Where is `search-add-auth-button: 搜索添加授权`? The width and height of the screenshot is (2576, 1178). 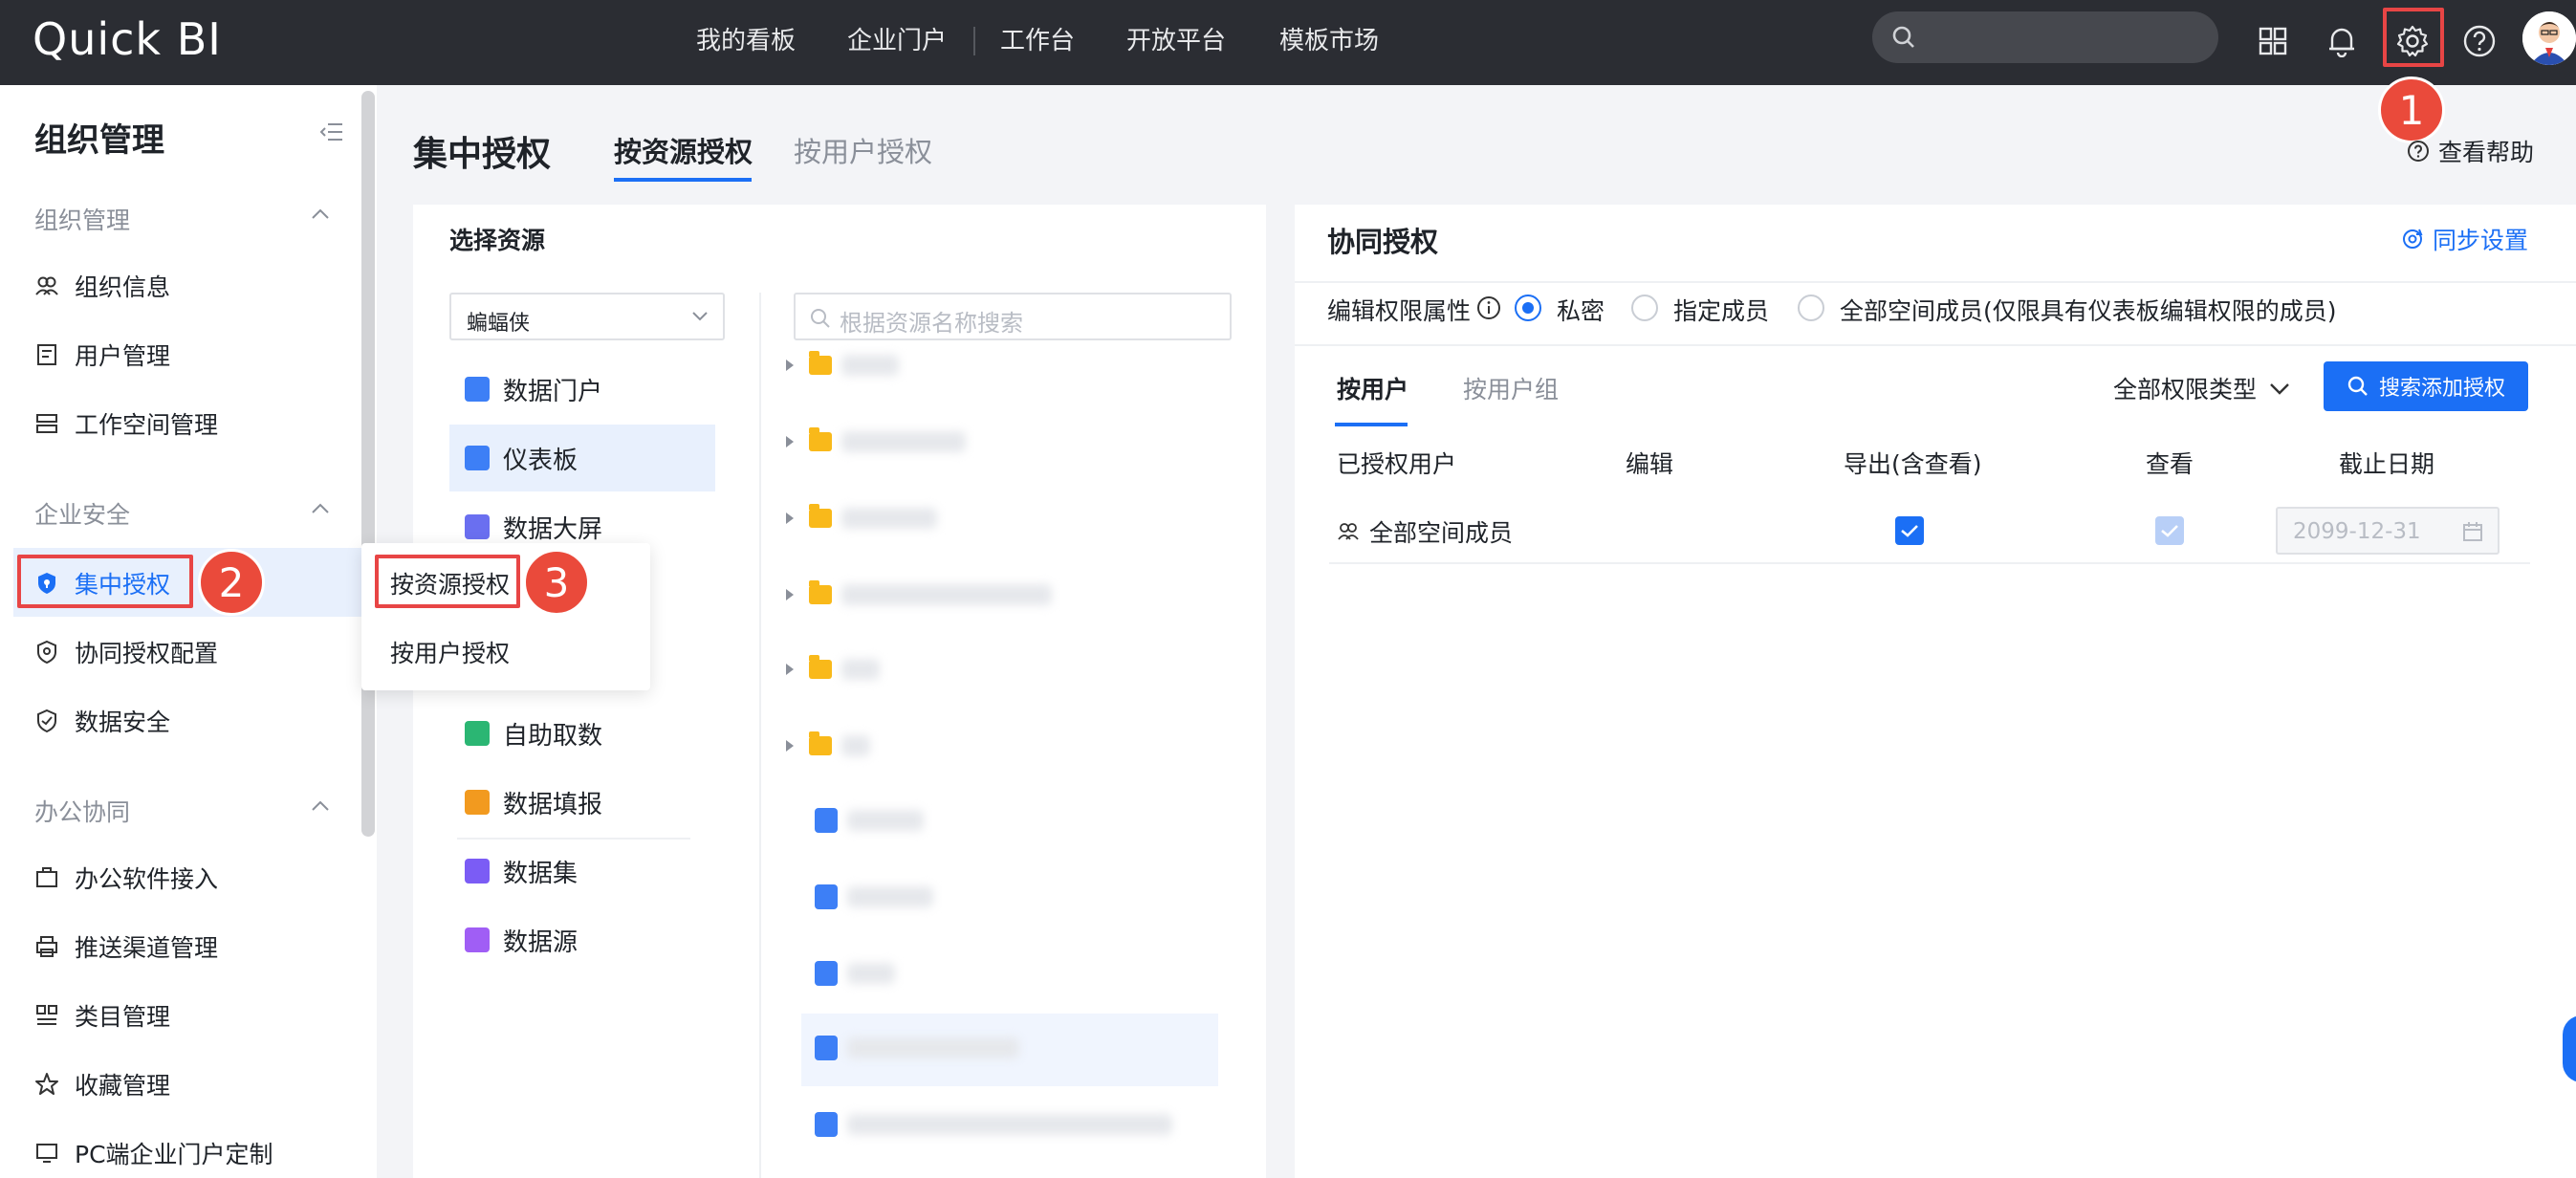
search-add-auth-button: 搜索添加授权 is located at coordinates (2426, 386).